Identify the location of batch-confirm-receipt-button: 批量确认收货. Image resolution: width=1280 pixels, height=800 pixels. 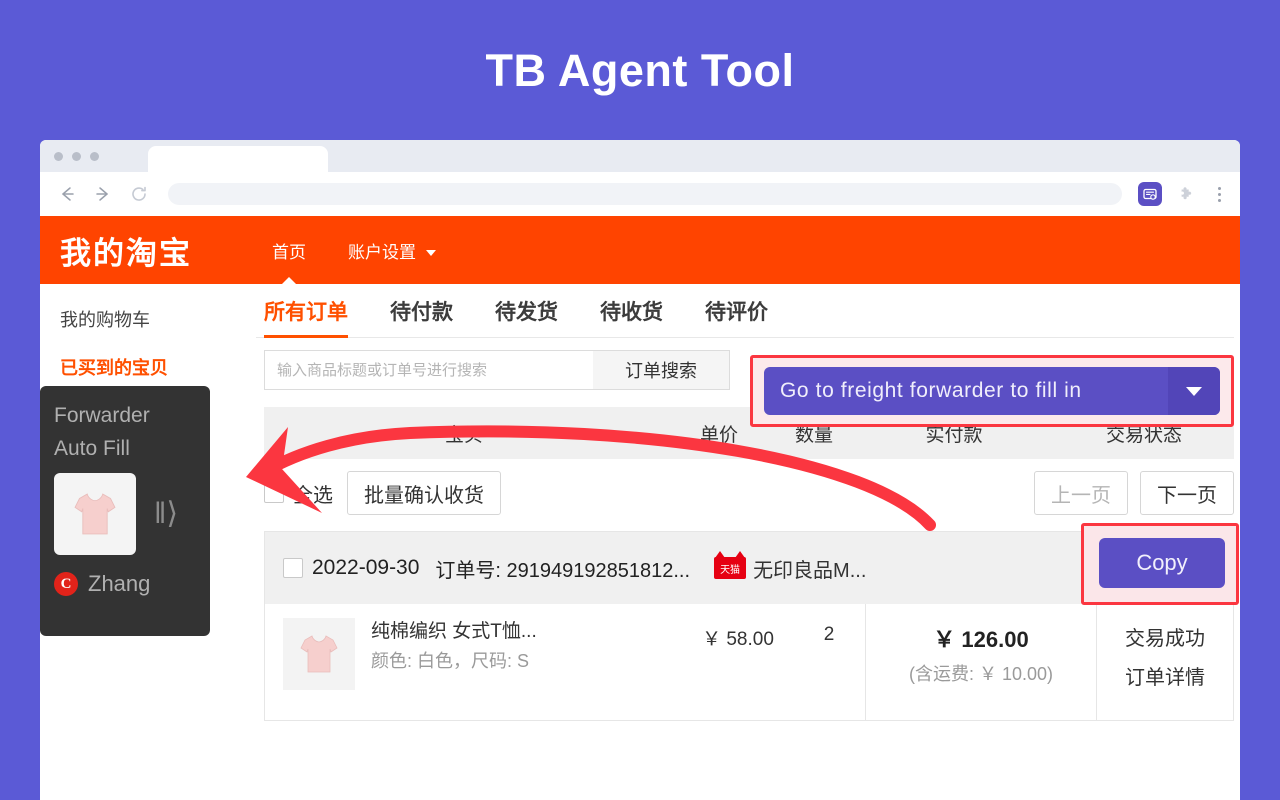
(424, 493).